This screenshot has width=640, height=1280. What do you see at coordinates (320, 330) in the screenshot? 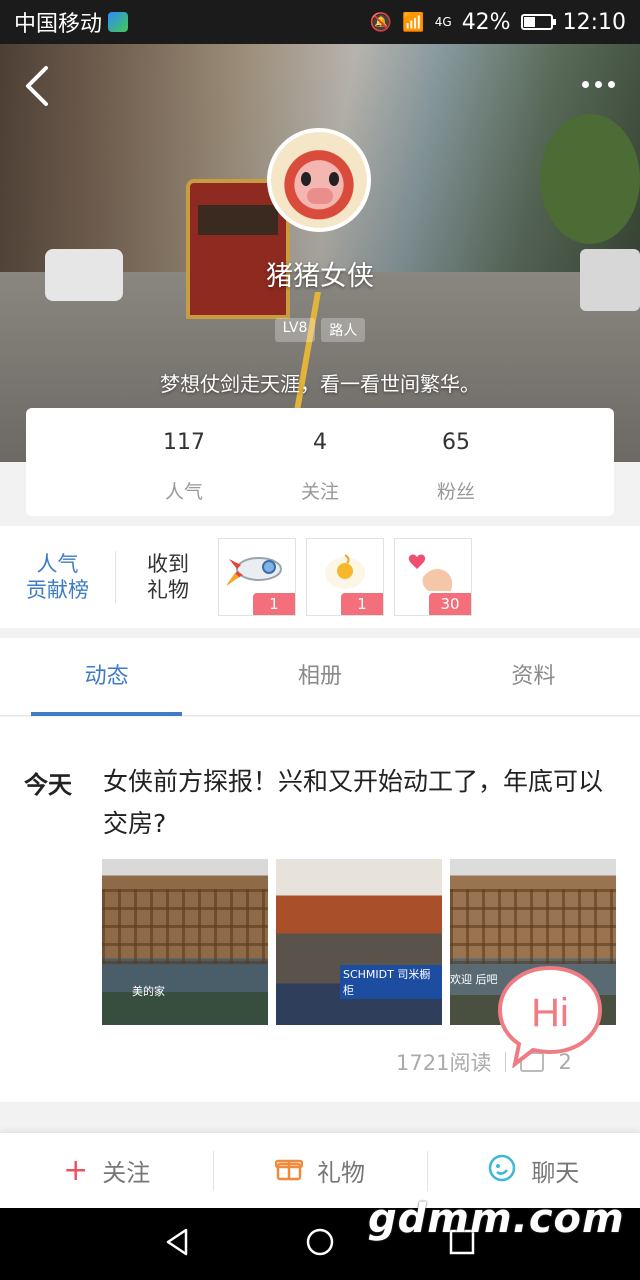
I see `user-badges: LV8 路人` at bounding box center [320, 330].